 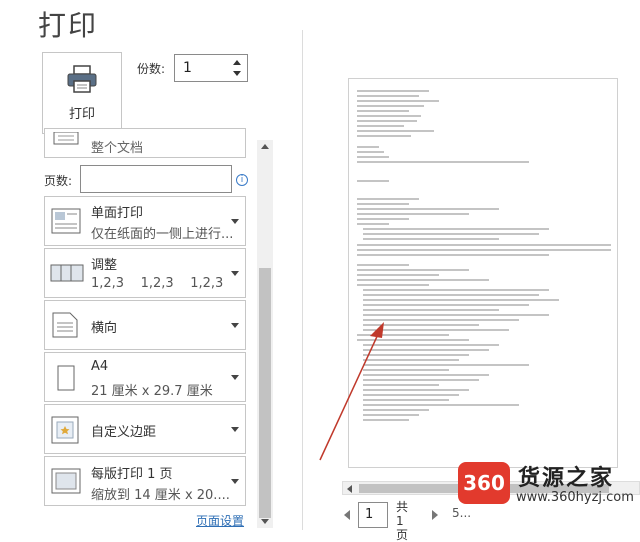 I want to click on brand-url: www.360hyzj.com, so click(x=575, y=497).